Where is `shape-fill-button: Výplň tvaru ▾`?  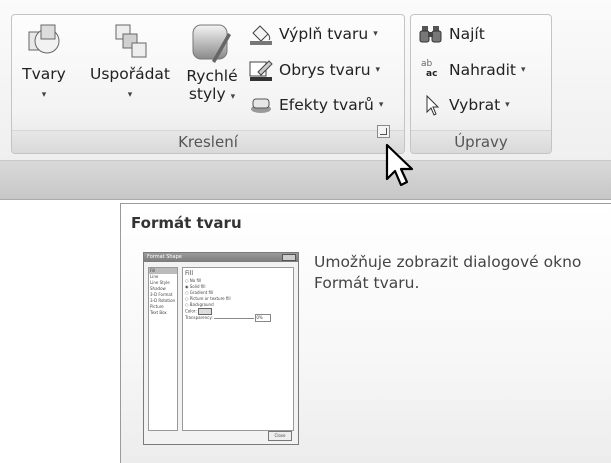 shape-fill-button: Výplň tvaru ▾ is located at coordinates (313, 34).